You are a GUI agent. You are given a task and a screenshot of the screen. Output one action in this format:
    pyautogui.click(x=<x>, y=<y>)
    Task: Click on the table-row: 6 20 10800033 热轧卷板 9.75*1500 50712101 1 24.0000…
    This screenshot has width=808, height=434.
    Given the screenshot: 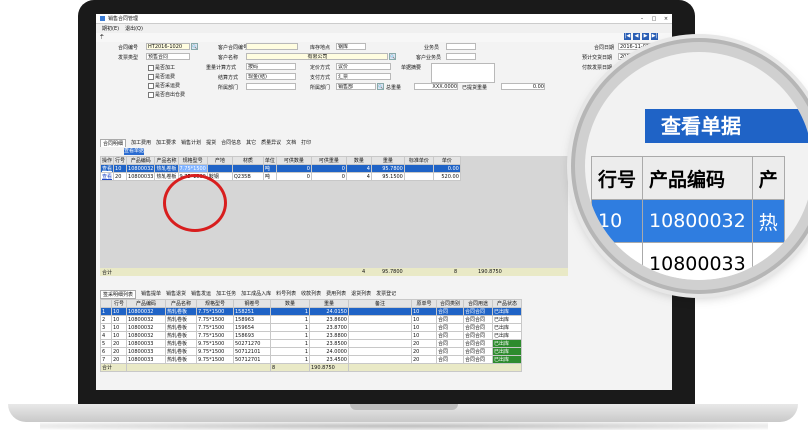 What is the action you would take?
    pyautogui.click(x=311, y=351)
    